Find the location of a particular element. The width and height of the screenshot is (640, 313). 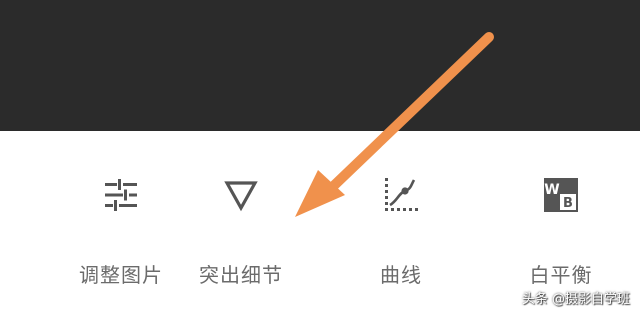

svg-text: W is located at coordinates (551, 190).